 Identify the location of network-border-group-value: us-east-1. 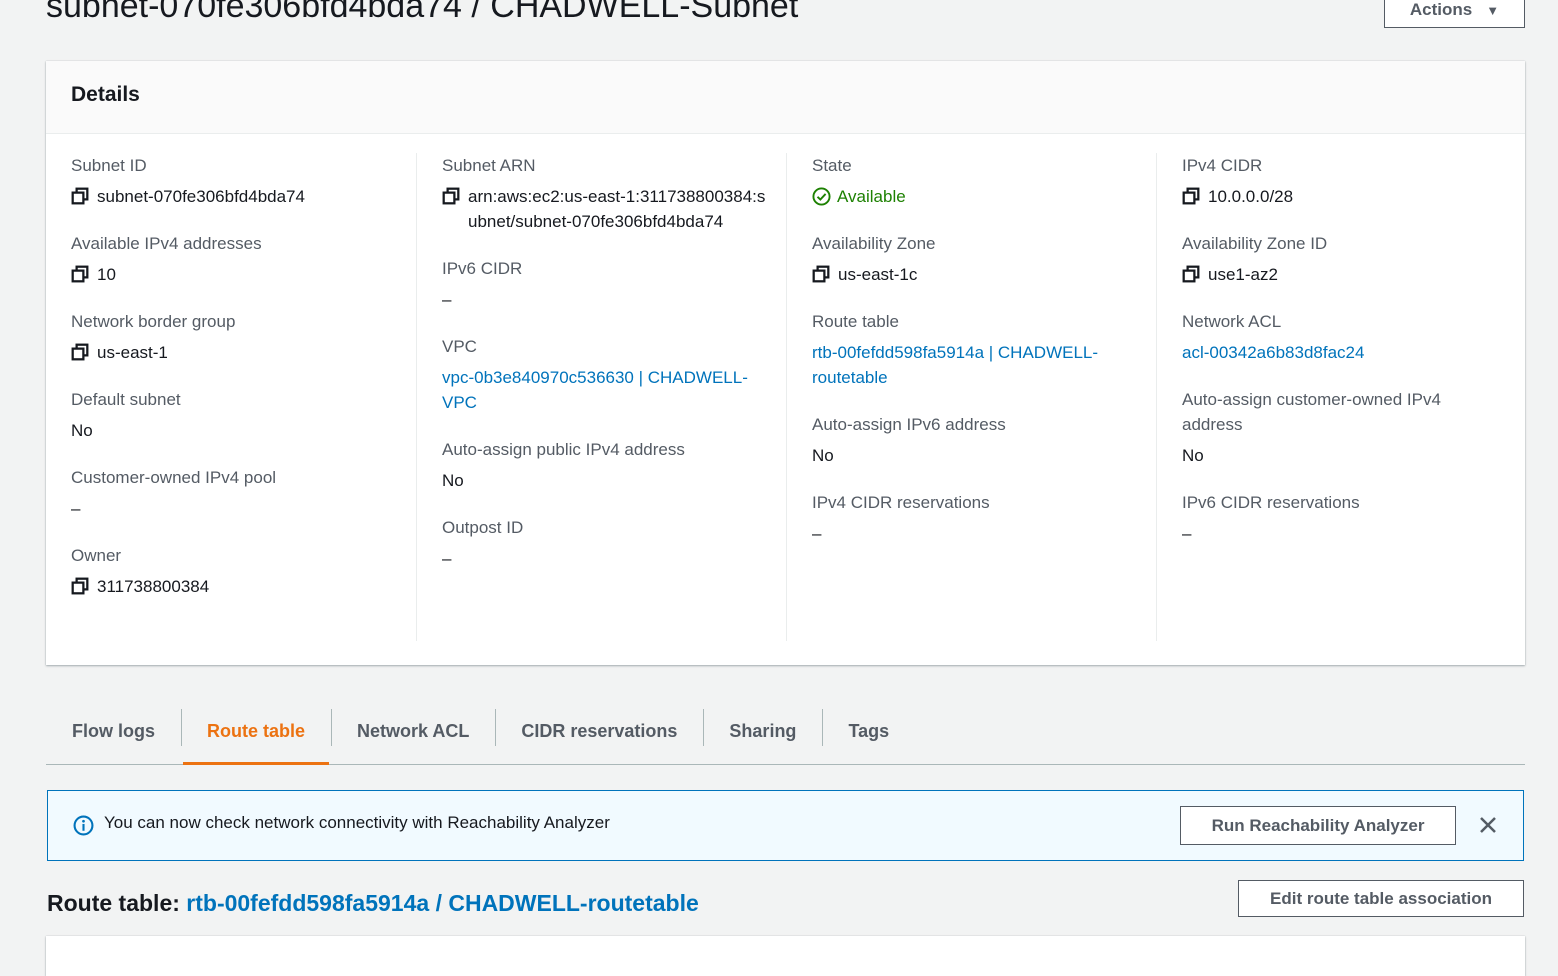
(132, 352).